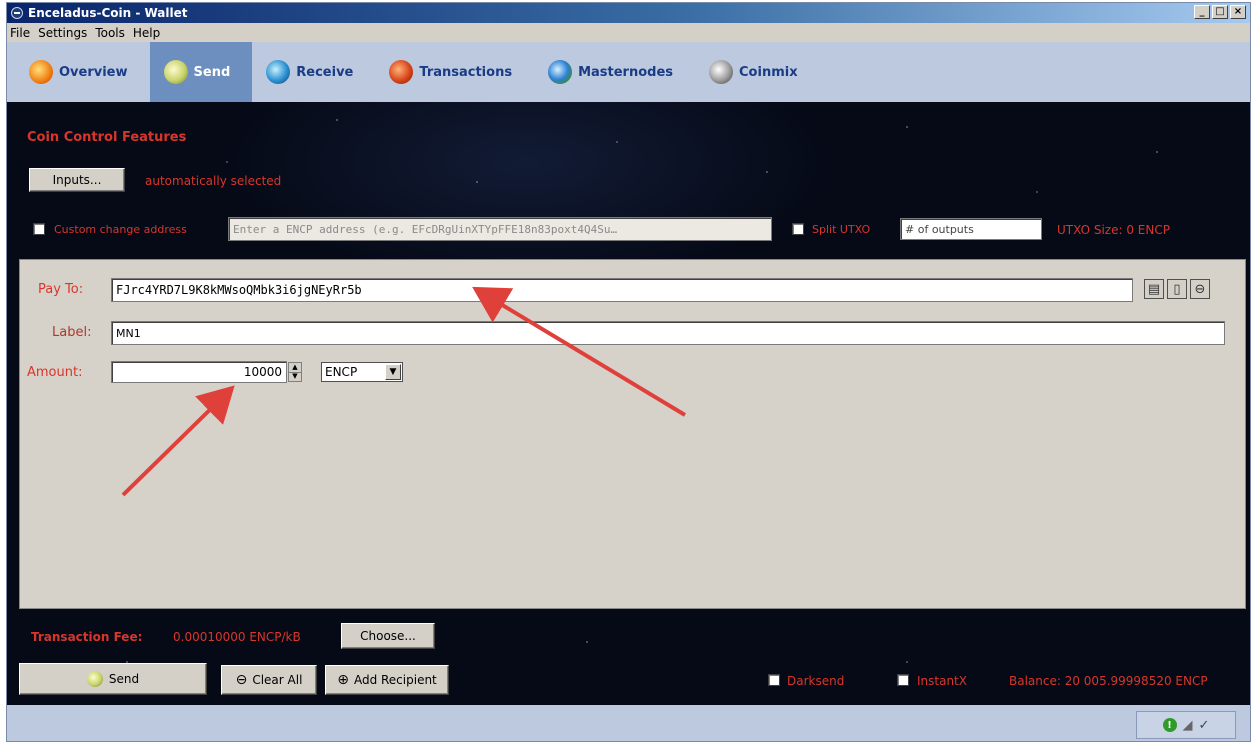  What do you see at coordinates (178, 441) in the screenshot?
I see `arrow-to-amount` at bounding box center [178, 441].